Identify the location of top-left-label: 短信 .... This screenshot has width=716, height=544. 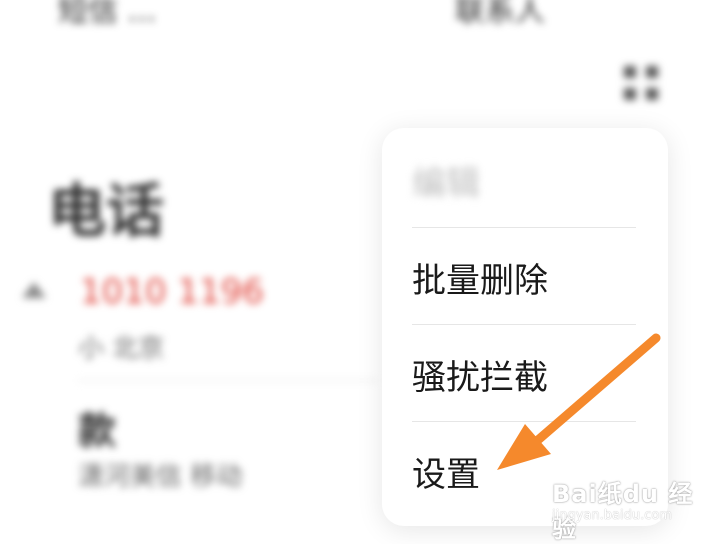
(107, 14).